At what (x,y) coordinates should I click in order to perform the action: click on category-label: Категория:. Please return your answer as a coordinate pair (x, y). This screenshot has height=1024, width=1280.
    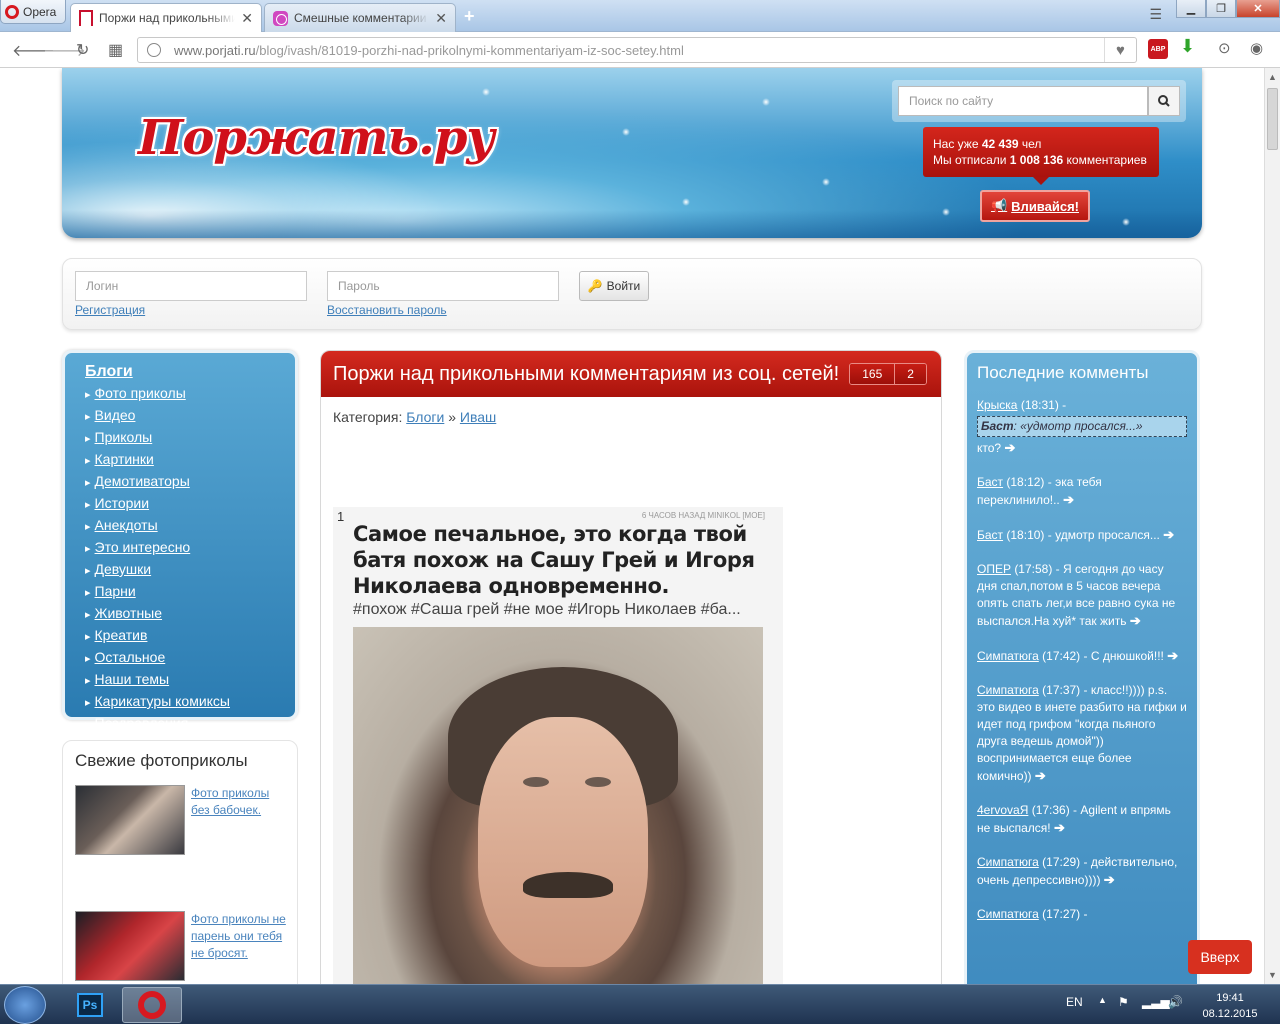
    Looking at the image, I should click on (368, 417).